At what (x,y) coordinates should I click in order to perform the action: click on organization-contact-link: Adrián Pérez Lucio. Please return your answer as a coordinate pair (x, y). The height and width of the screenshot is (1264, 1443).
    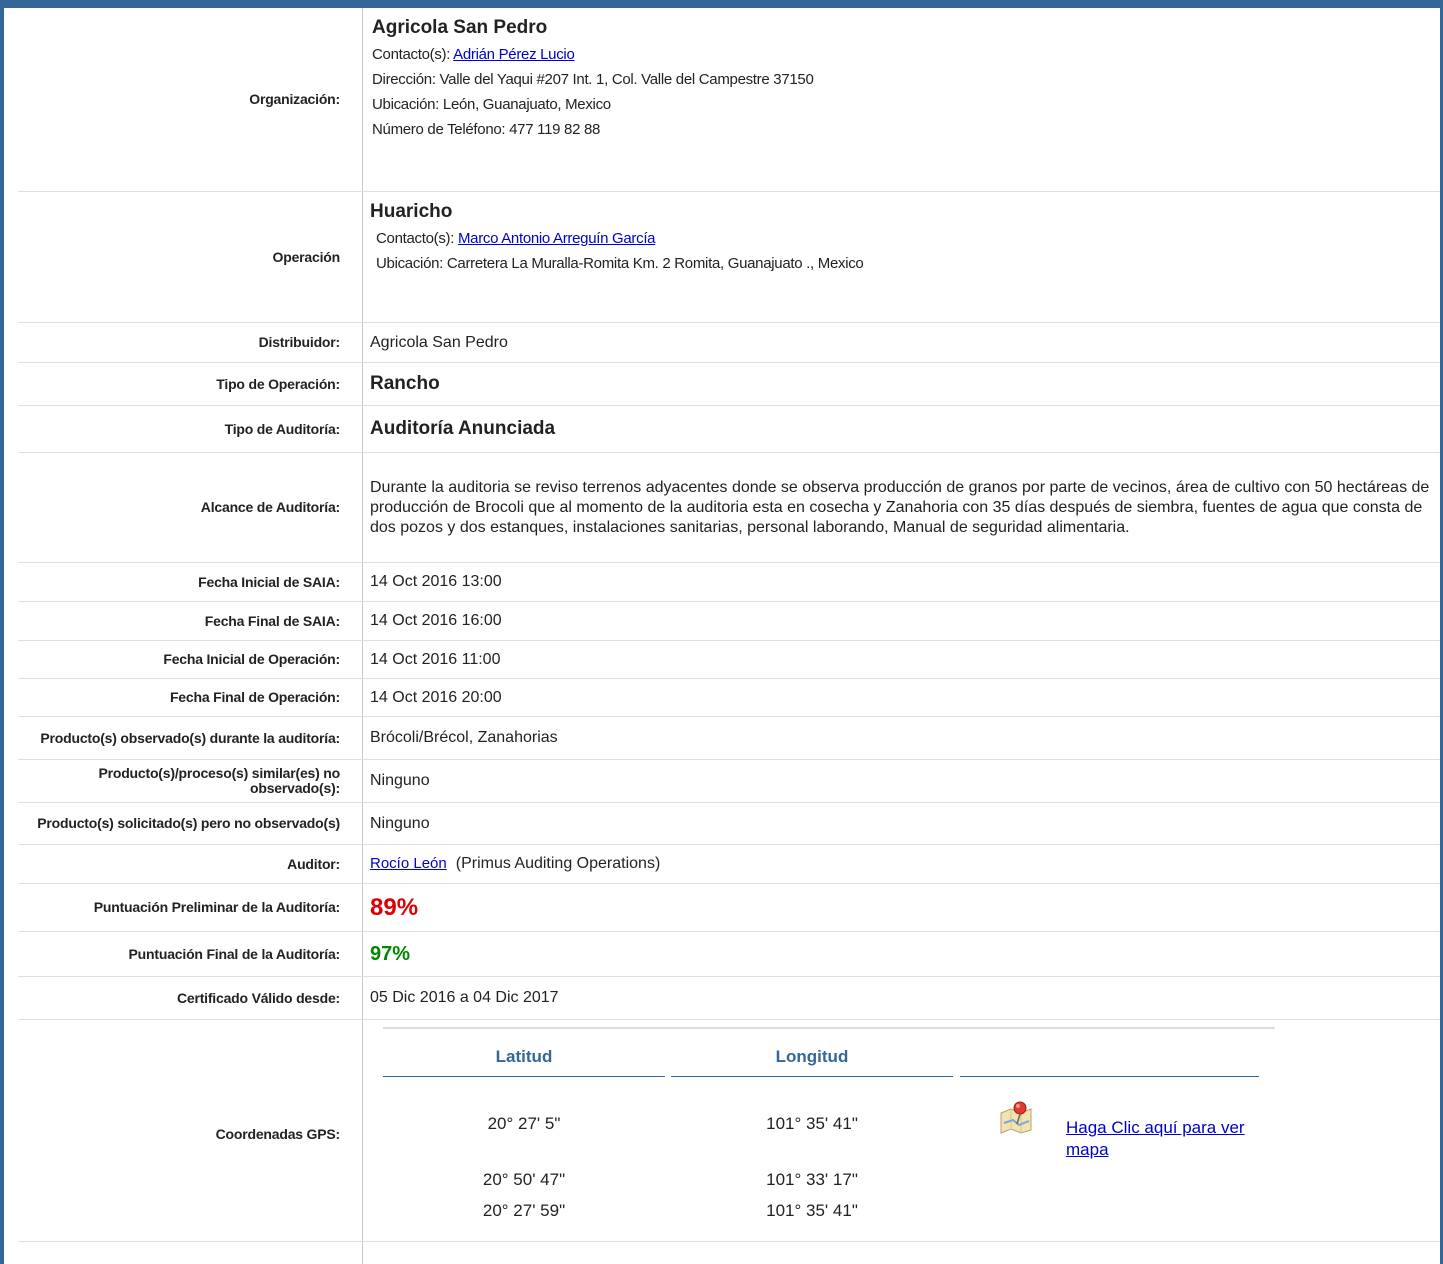
    Looking at the image, I should click on (514, 54).